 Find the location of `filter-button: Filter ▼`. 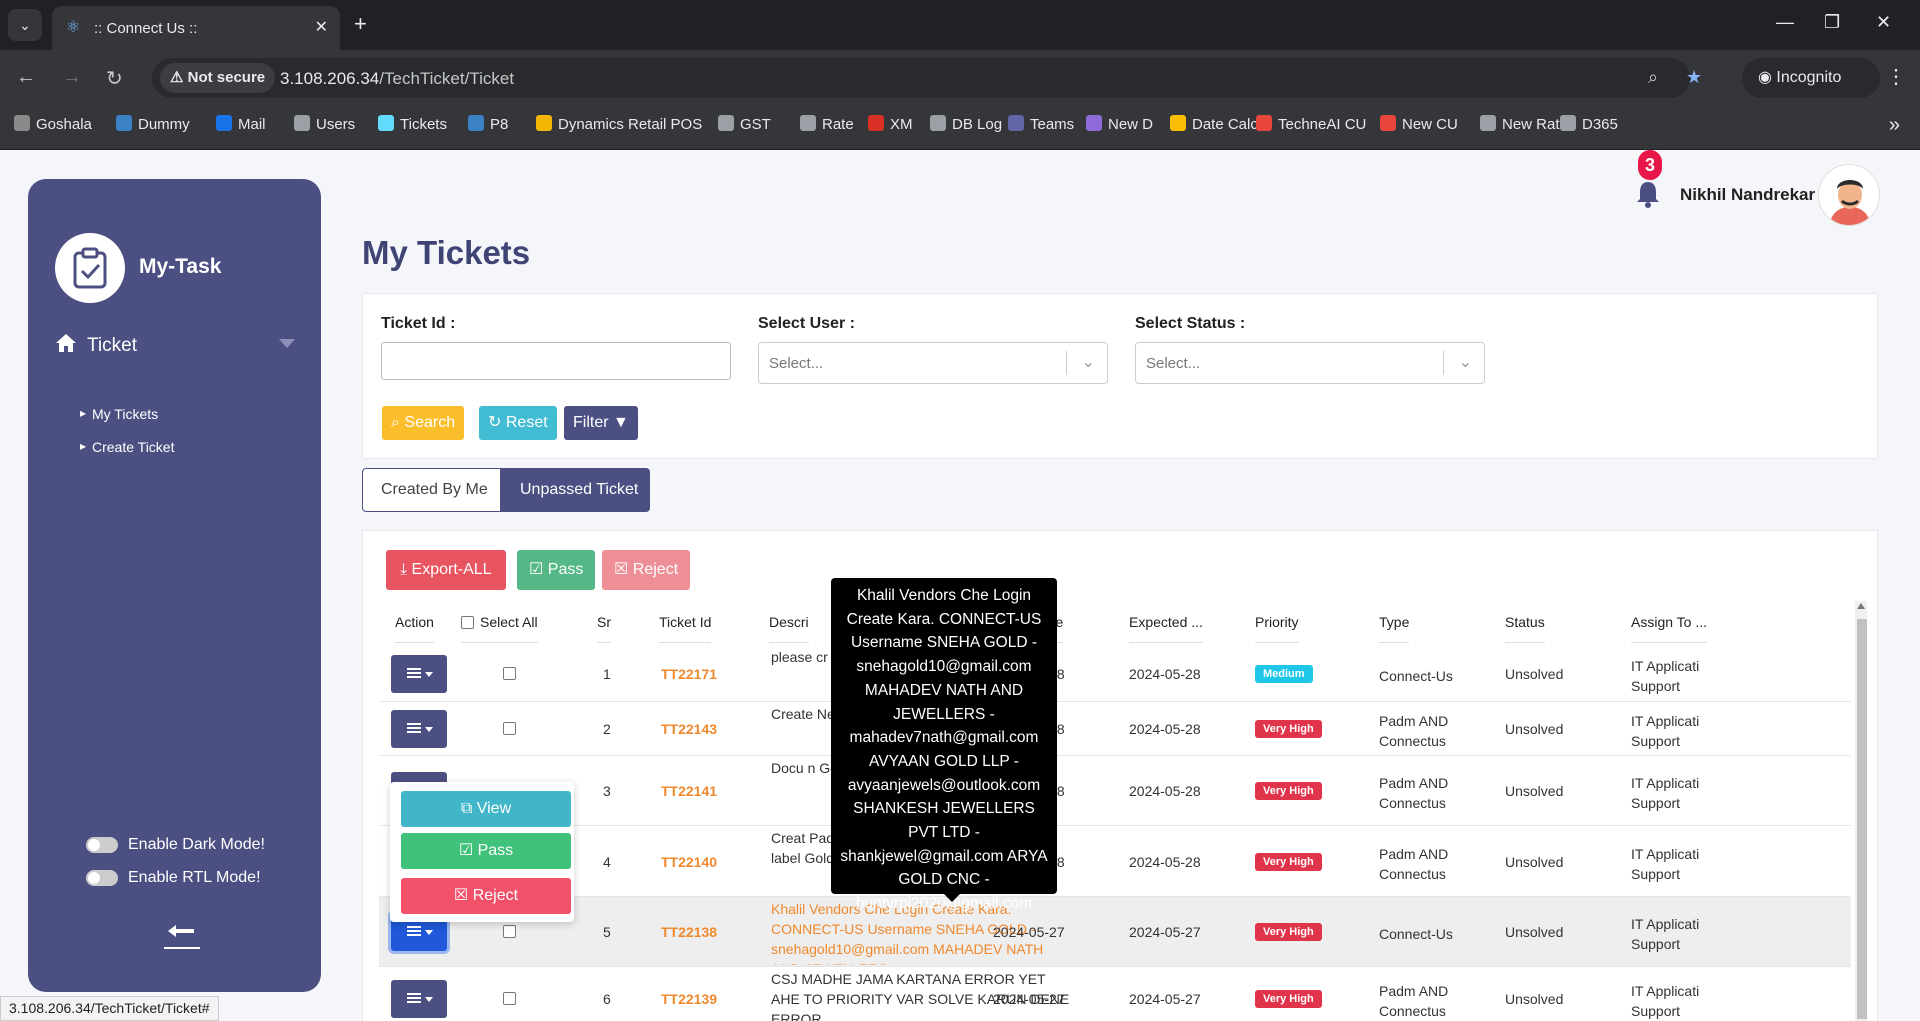

filter-button: Filter ▼ is located at coordinates (601, 423).